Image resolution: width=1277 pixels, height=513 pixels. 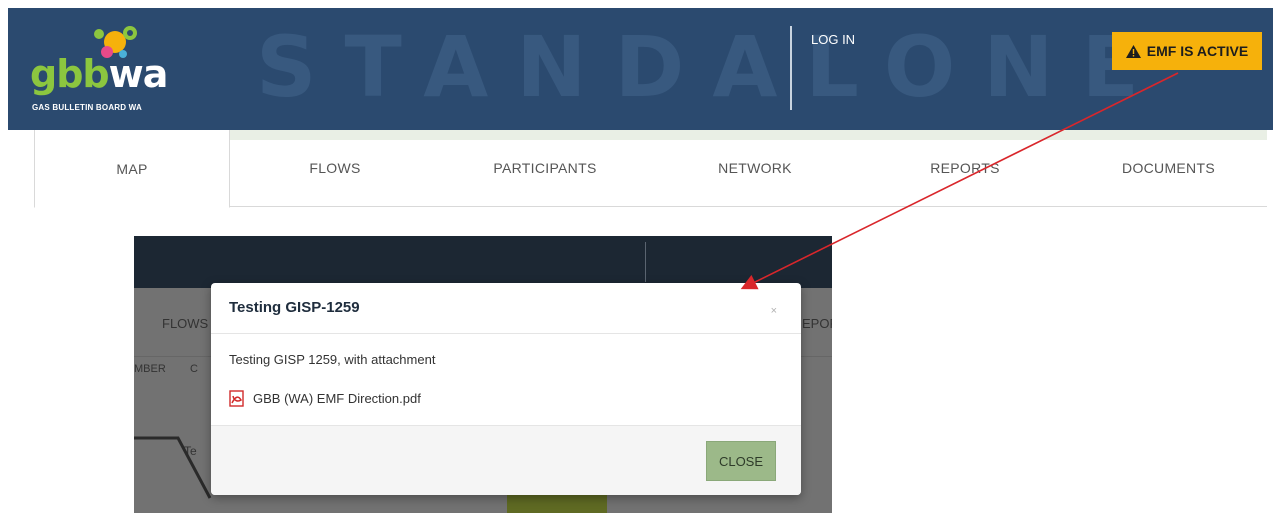 What do you see at coordinates (959, 181) in the screenshot?
I see `annotation-arrow` at bounding box center [959, 181].